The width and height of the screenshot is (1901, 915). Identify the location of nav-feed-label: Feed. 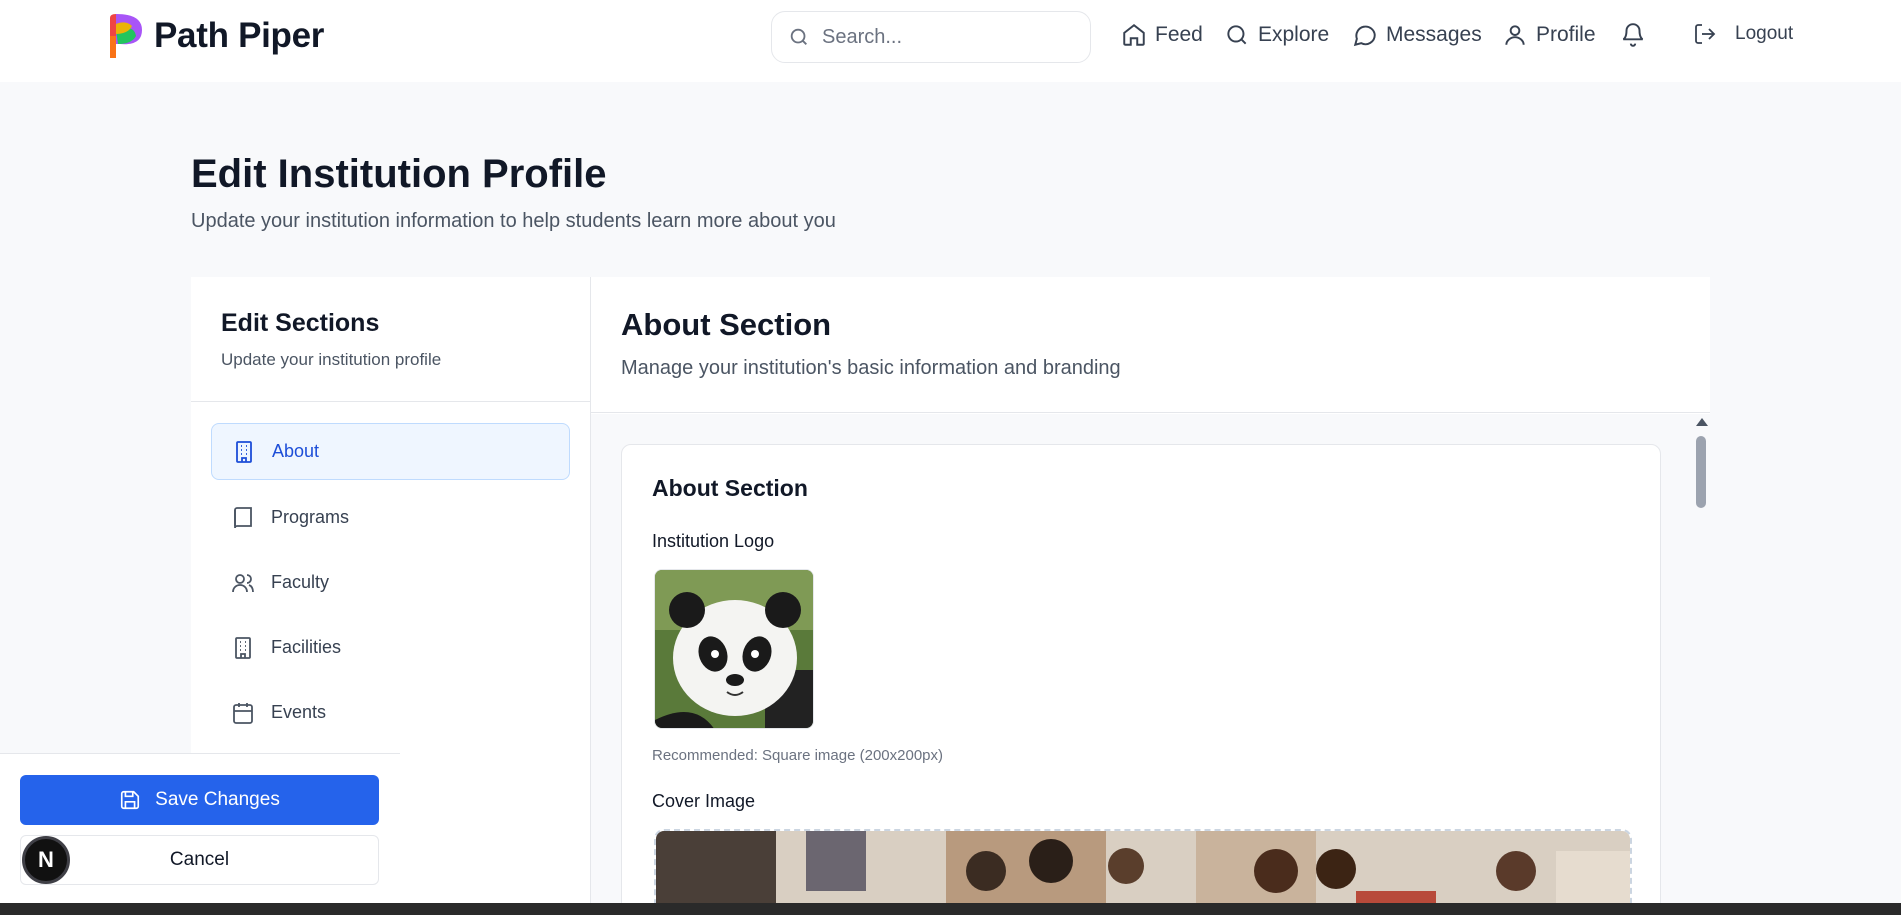
(1179, 34).